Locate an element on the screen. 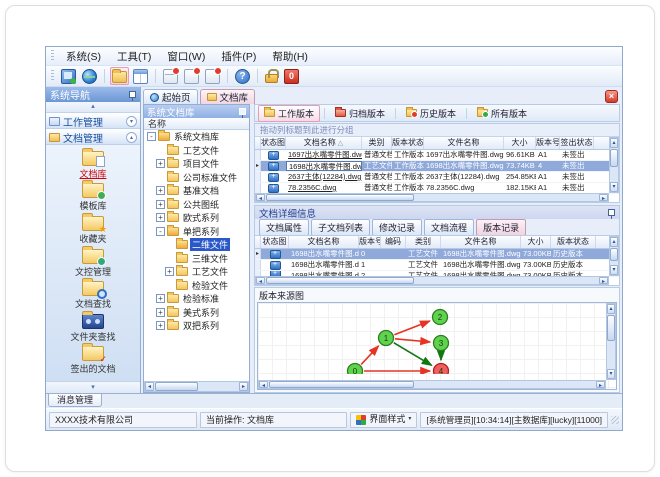 Image resolution: width=660 pixels, height=477 pixels. column-header: 文档名称 is located at coordinates (324, 242).